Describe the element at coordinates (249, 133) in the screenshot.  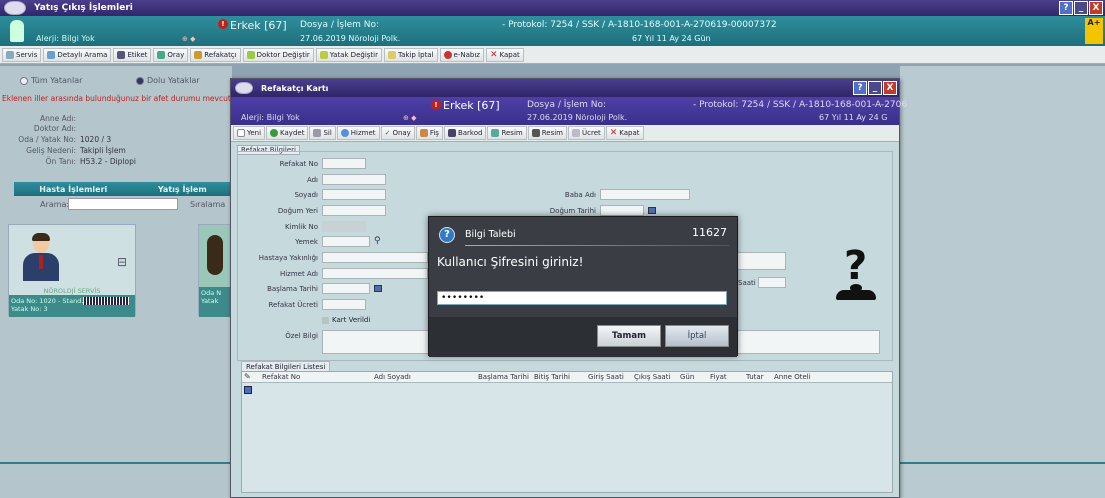
I see `yeni-button: Yeni` at that location.